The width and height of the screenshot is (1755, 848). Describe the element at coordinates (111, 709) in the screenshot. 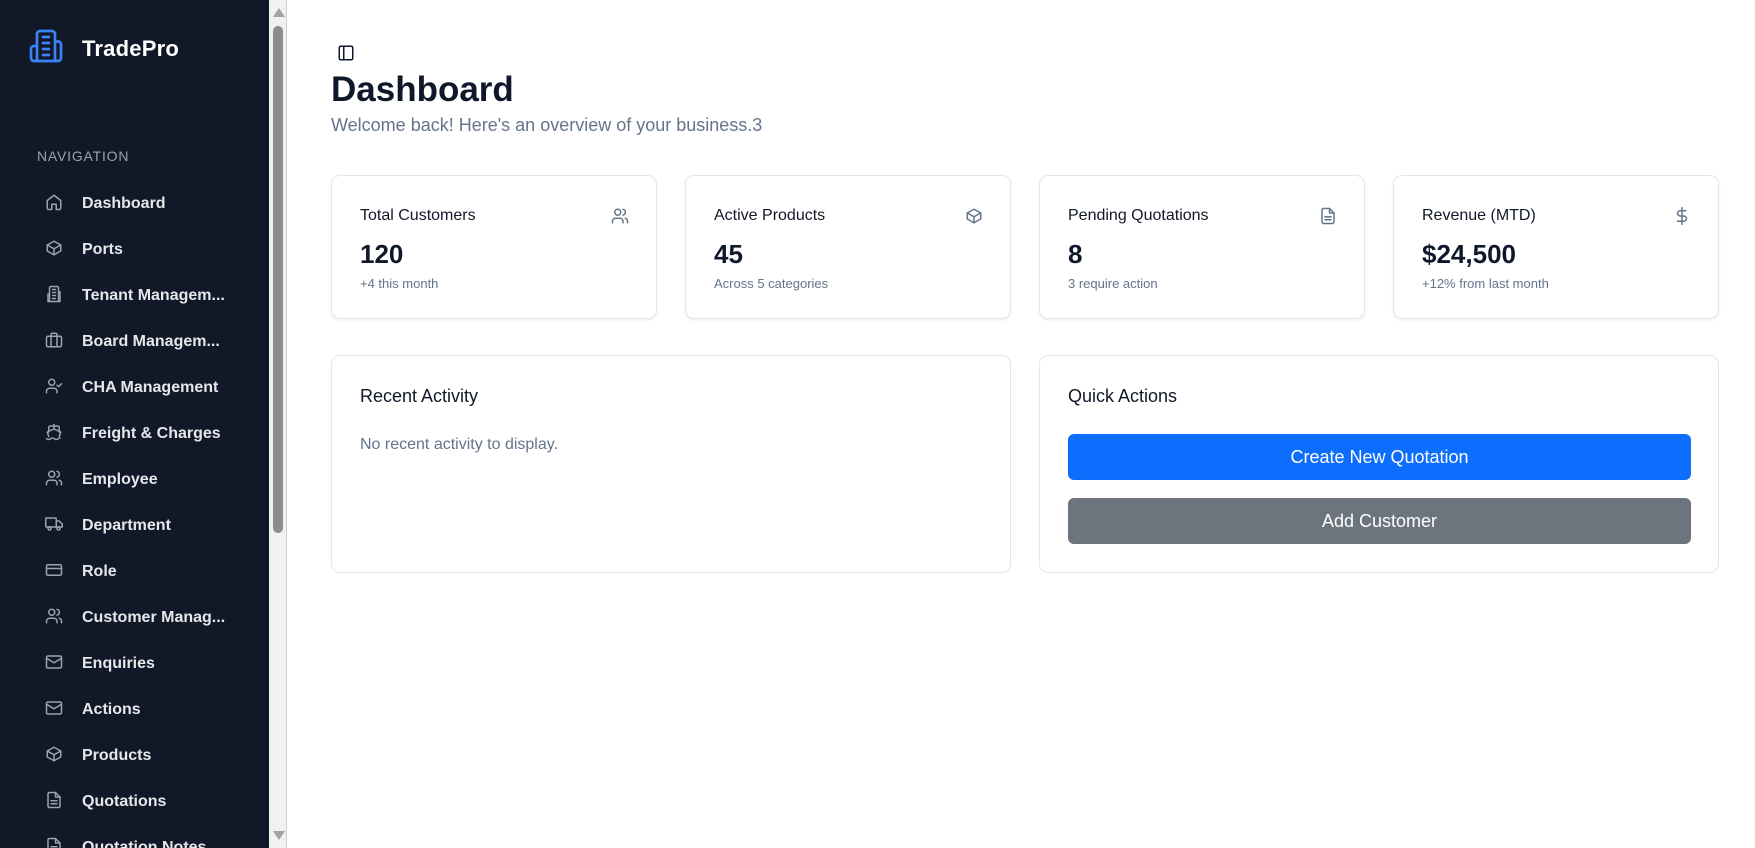

I see `sidebar-item-label: Actions` at that location.